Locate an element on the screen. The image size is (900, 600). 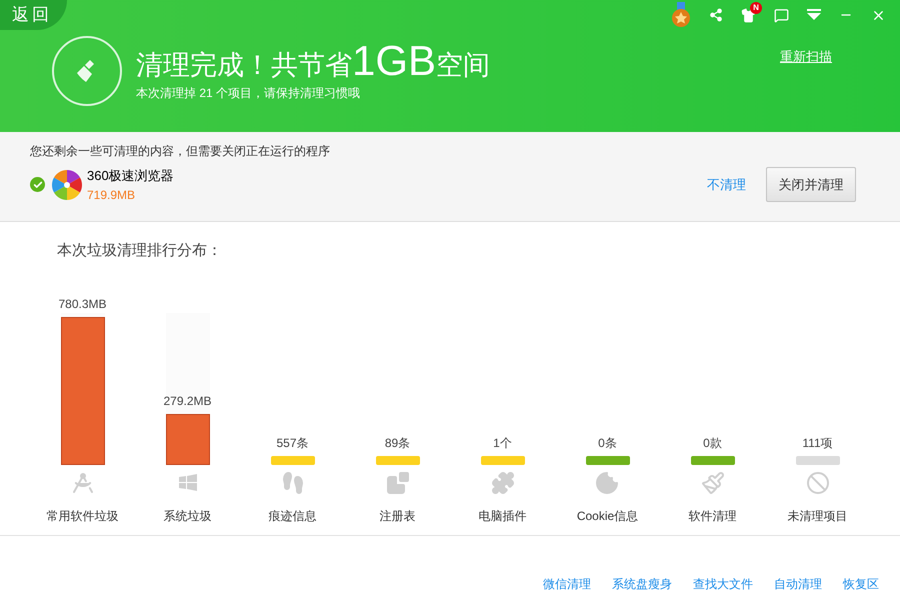
footer-link: 自动清理 is located at coordinates (798, 584).